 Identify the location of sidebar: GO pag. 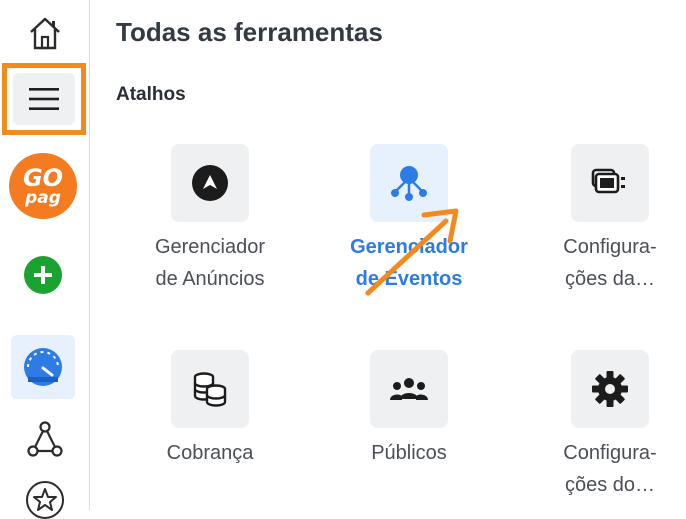
(45, 259).